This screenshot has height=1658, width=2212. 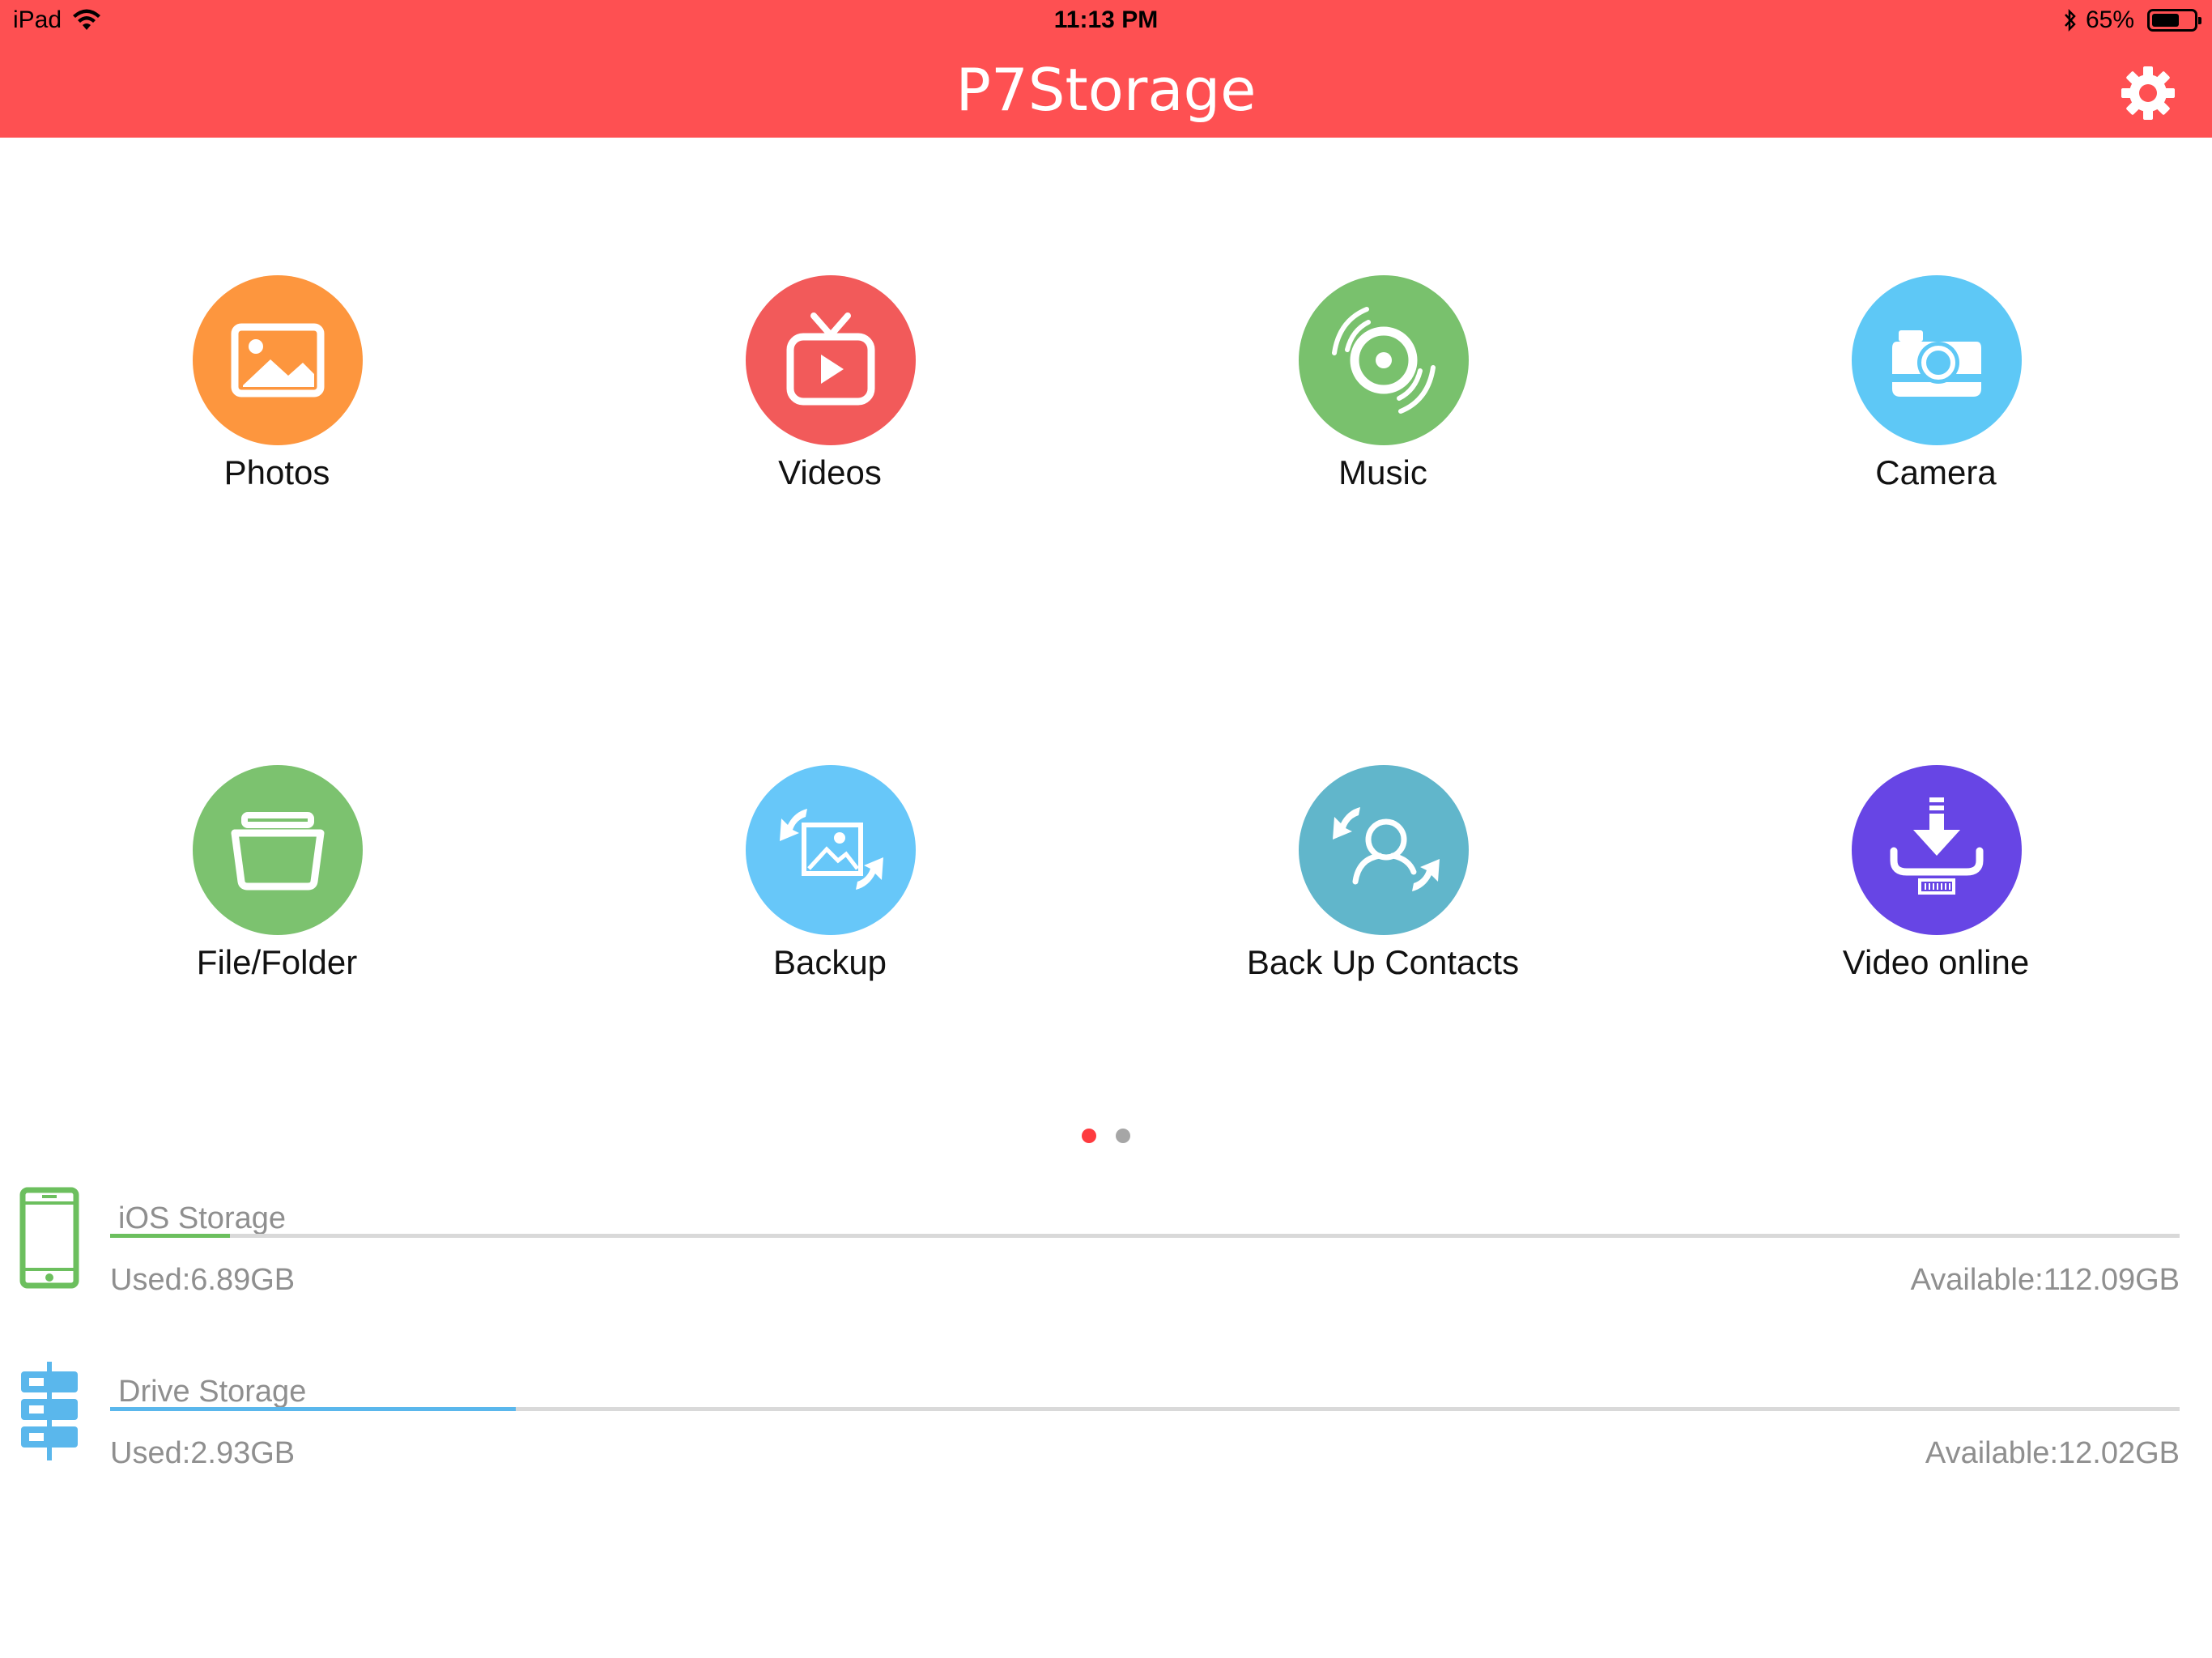 I want to click on tile-label: Back Up Contacts, so click(x=1383, y=962).